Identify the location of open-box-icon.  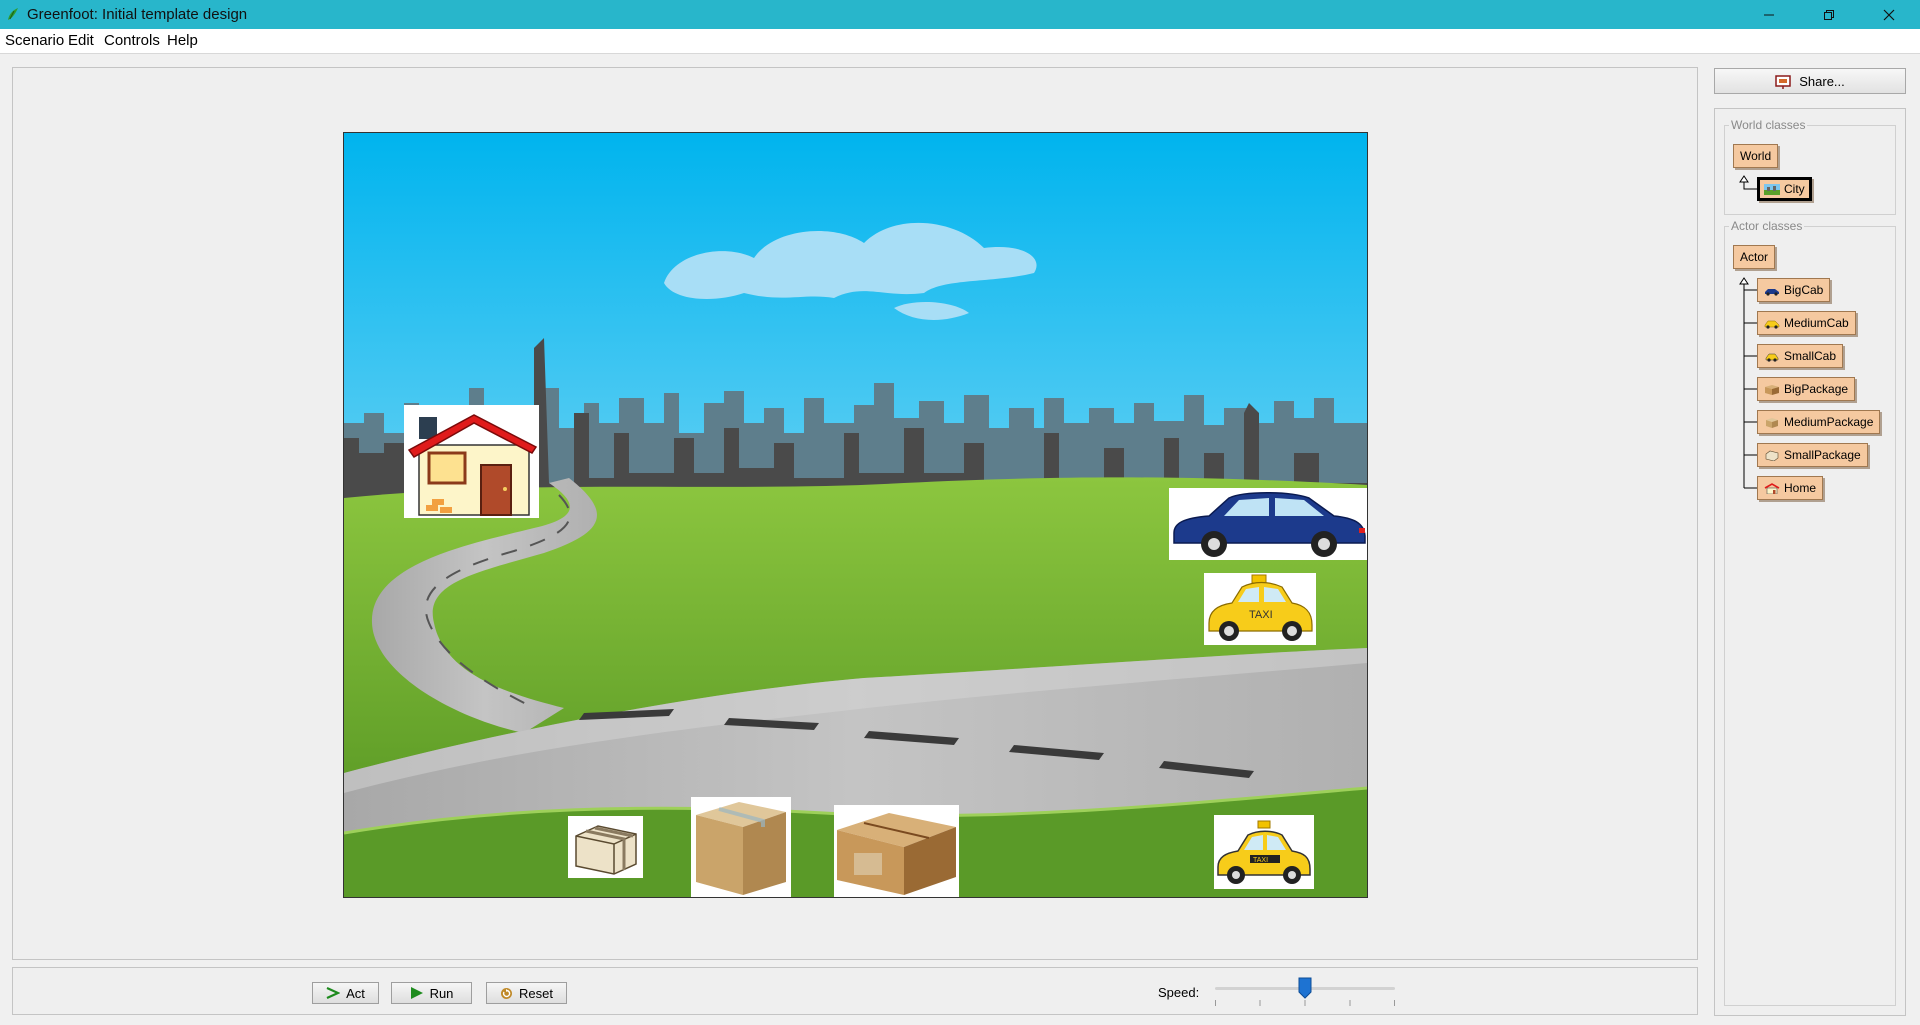
(896, 851).